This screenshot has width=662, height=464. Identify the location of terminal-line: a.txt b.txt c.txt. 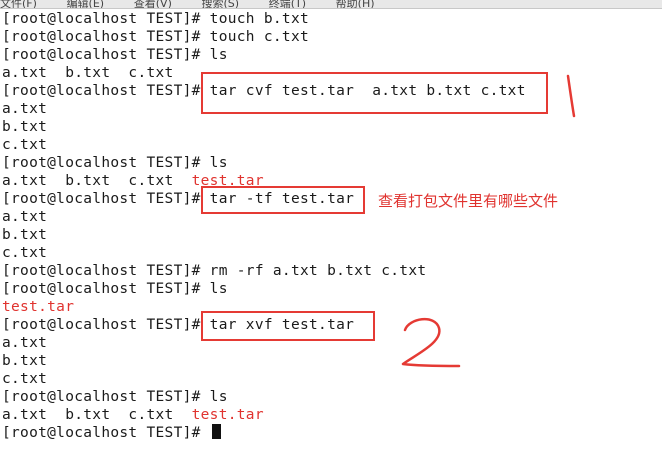
(88, 73).